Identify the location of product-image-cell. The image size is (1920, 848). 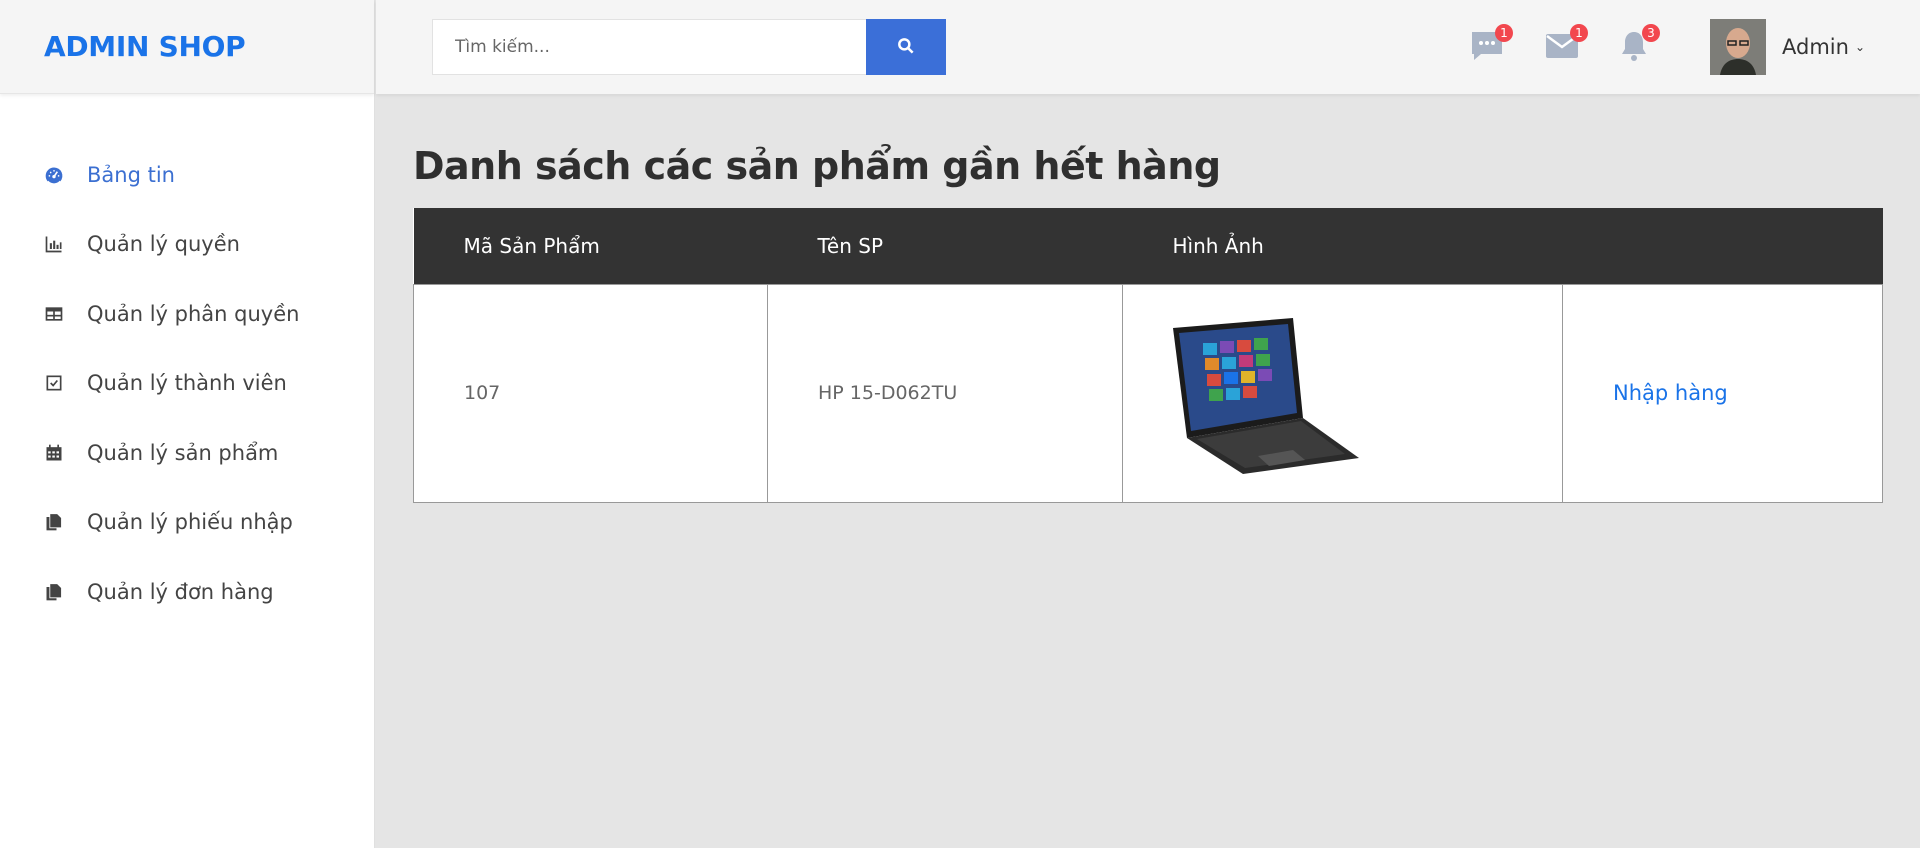
(1342, 393).